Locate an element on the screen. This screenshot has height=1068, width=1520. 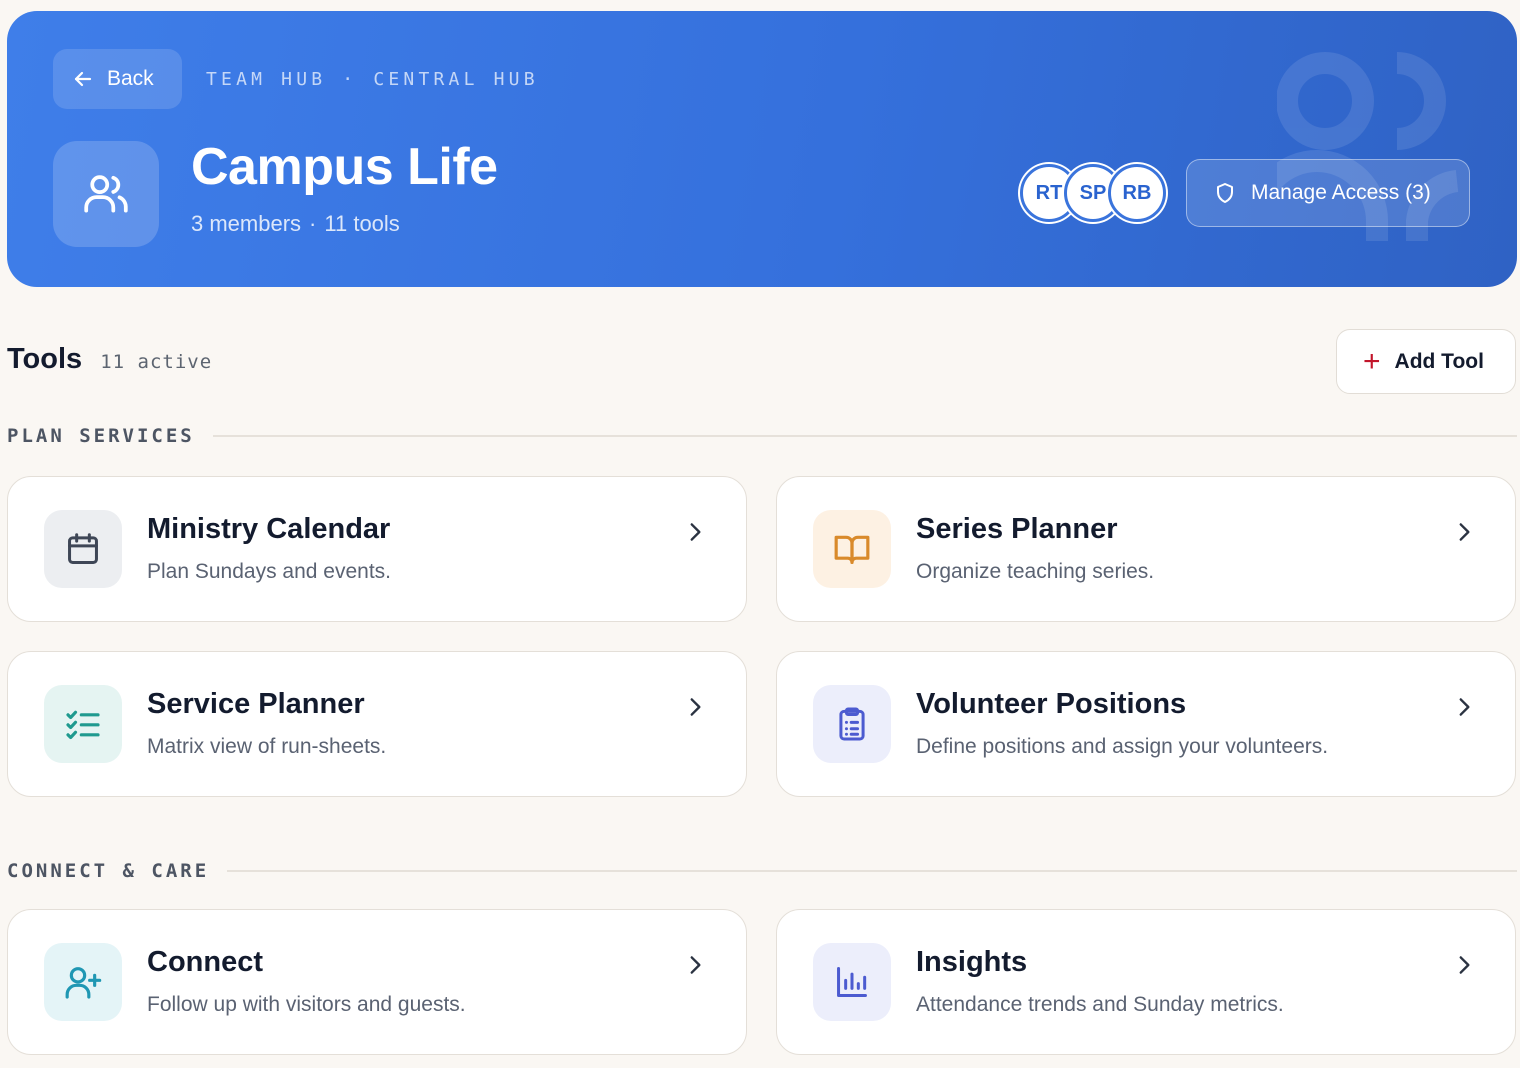
book-open-icon is located at coordinates (852, 549).